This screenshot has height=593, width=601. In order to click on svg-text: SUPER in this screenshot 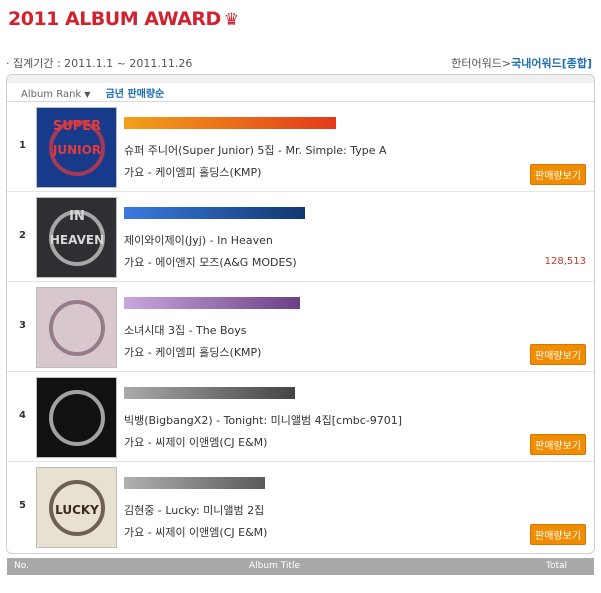, I will do `click(77, 126)`.